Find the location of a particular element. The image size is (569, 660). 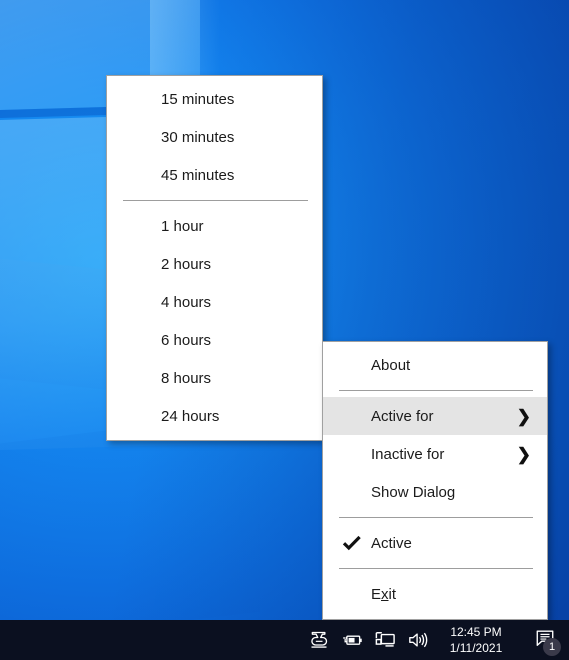

menu-item-active-for: Active for ❯ is located at coordinates (435, 416).